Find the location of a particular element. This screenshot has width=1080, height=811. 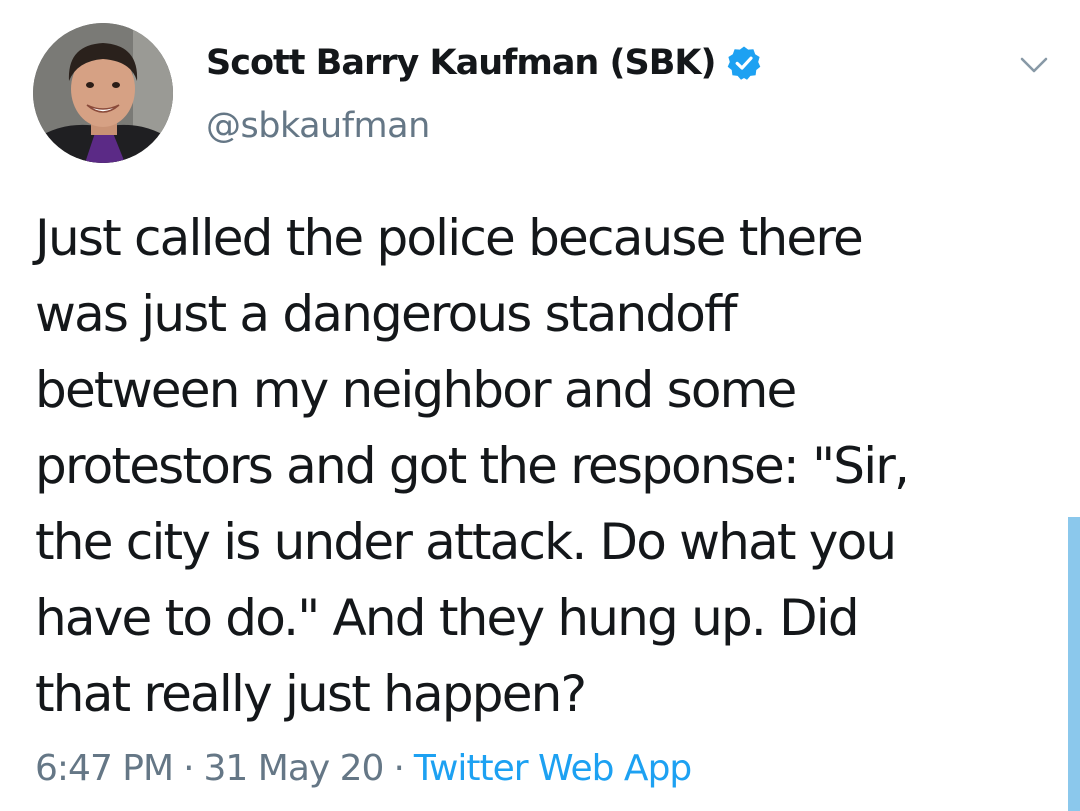

tweet-time: 6:47 PM is located at coordinates (104, 768).